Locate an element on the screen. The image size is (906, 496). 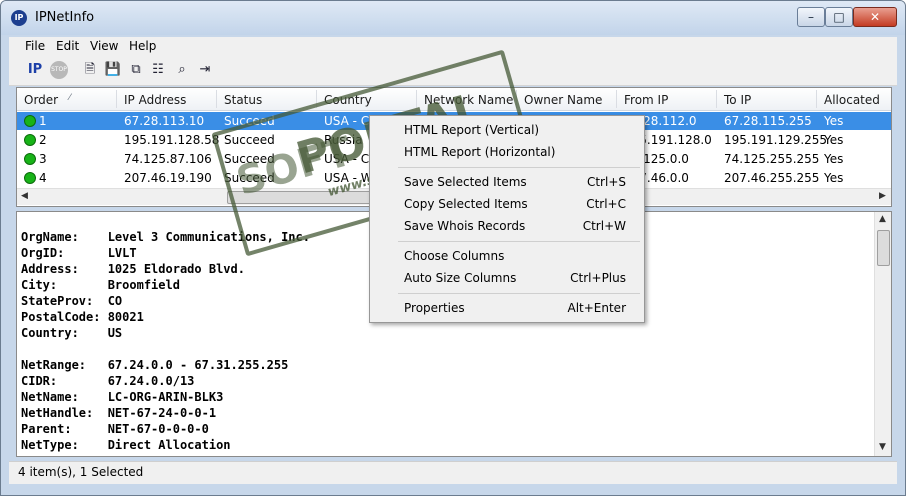
vertical-scrollbar: ▲ ▼ is located at coordinates (882, 334).